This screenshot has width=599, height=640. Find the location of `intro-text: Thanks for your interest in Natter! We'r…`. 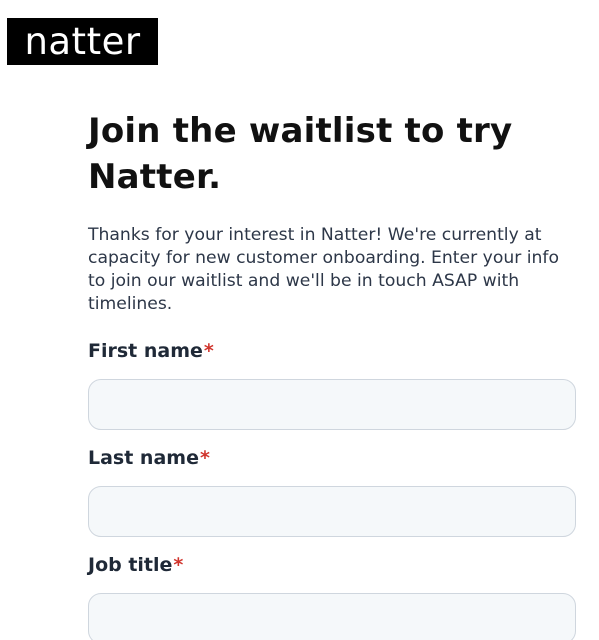

intro-text: Thanks for your interest in Natter! We'r… is located at coordinates (323, 269).